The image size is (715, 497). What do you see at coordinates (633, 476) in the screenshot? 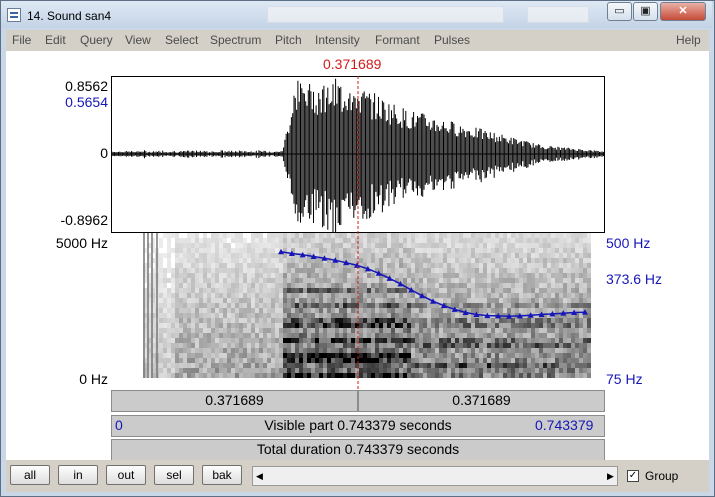
I see `group-checkbox: ✓` at bounding box center [633, 476].